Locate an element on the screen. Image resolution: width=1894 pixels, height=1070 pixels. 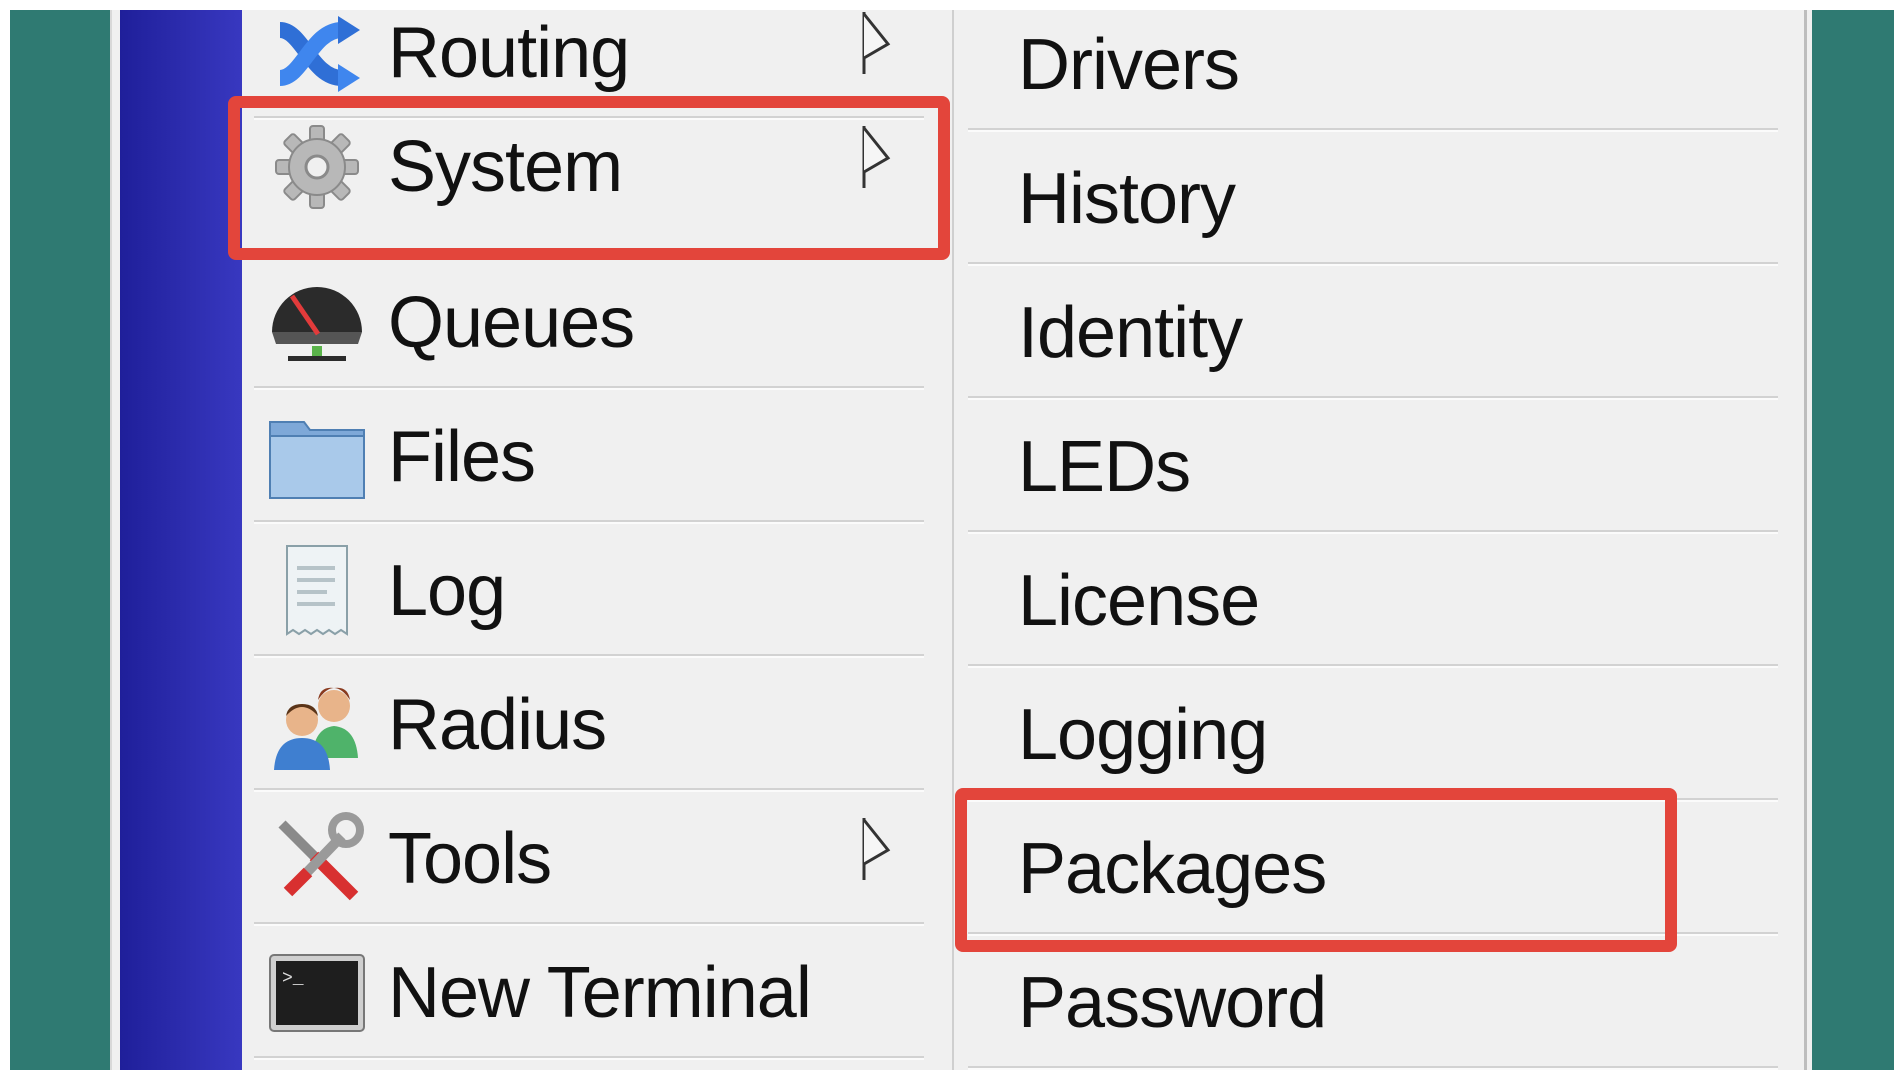
submenu-item-leds: LEDs is located at coordinates (1373, 467).